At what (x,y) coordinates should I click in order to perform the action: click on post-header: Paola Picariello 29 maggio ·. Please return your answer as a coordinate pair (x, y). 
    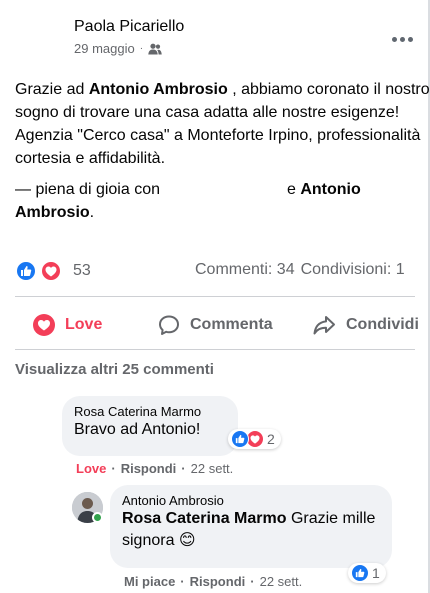
    Looking at the image, I should click on (129, 37).